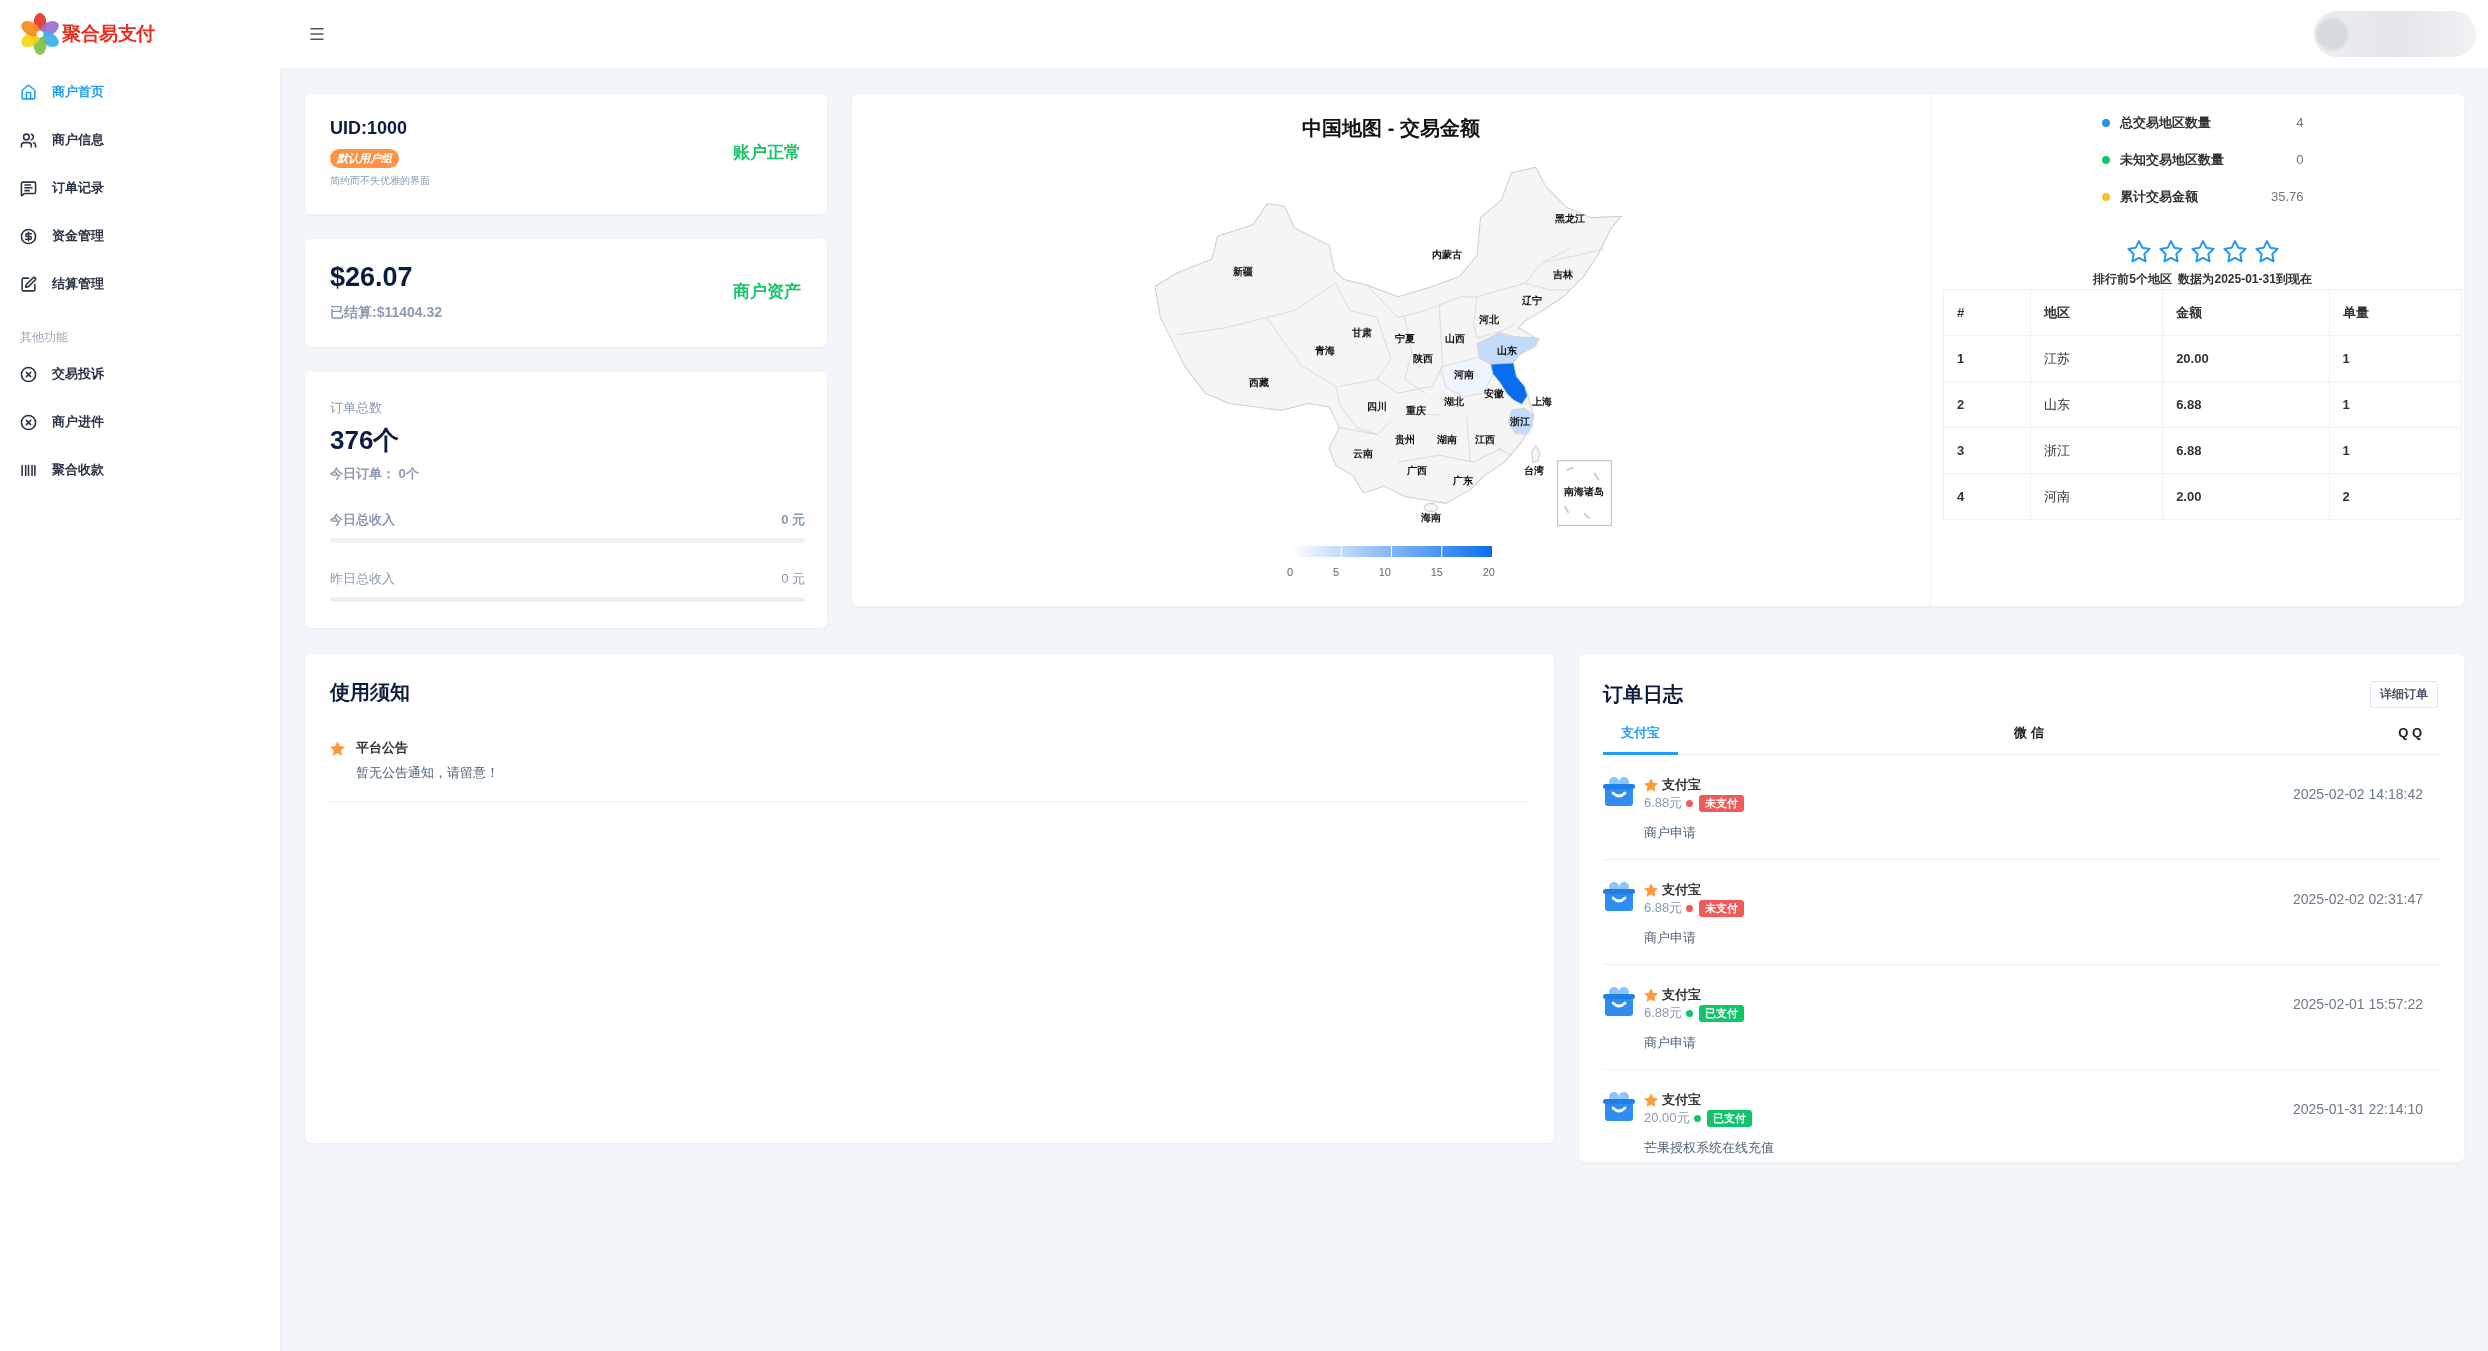  I want to click on scale-tick: 5, so click(1335, 572).